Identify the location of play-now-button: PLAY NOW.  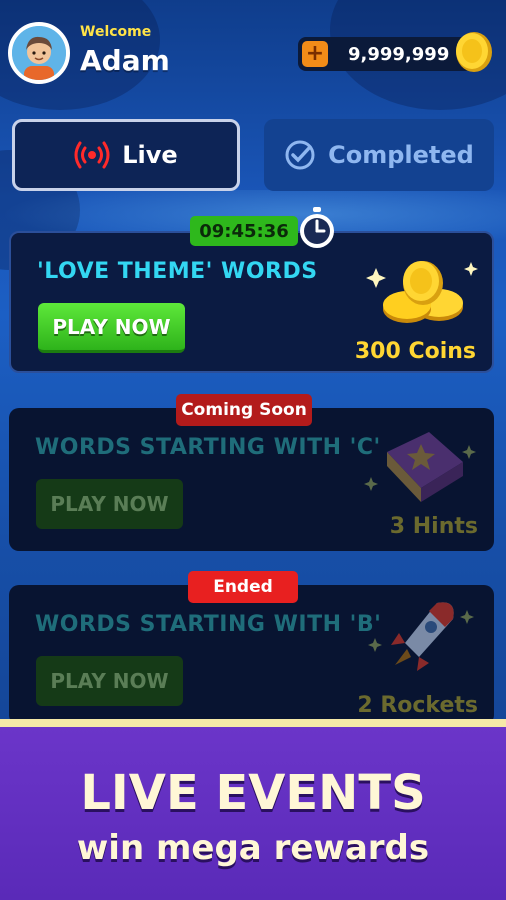
(111, 328).